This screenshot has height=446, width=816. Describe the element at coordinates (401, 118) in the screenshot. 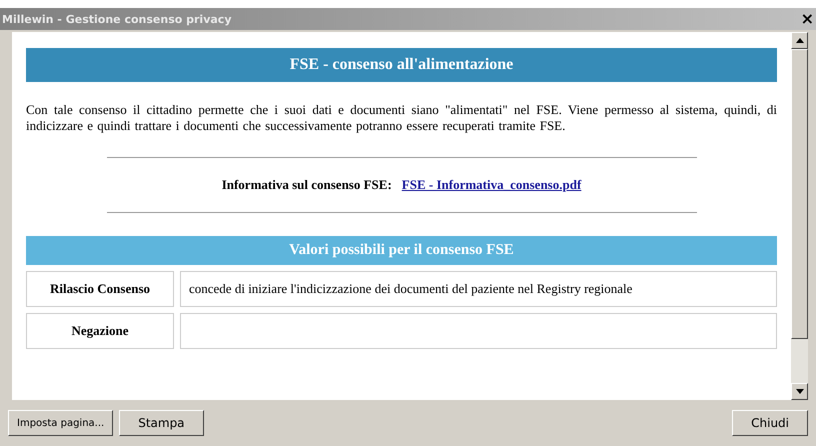

I see `description-text: Con tale consenso il cittadino permette che i suoi dati e documenti siano "alimentati" nel FSE. Viene permesso al sistema, quindi, di indicizzare e quindi trattare i documenti che successivamente potranno essere recuperati tramite FSE.` at that location.